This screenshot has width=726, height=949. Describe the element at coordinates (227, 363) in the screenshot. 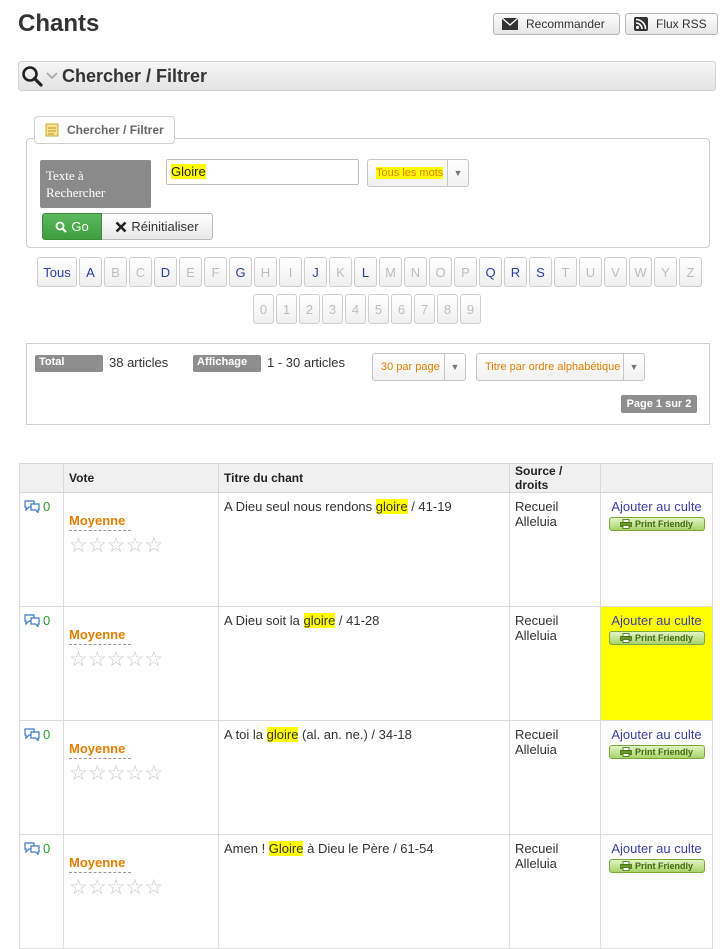

I see `display-badge: Affichage` at that location.